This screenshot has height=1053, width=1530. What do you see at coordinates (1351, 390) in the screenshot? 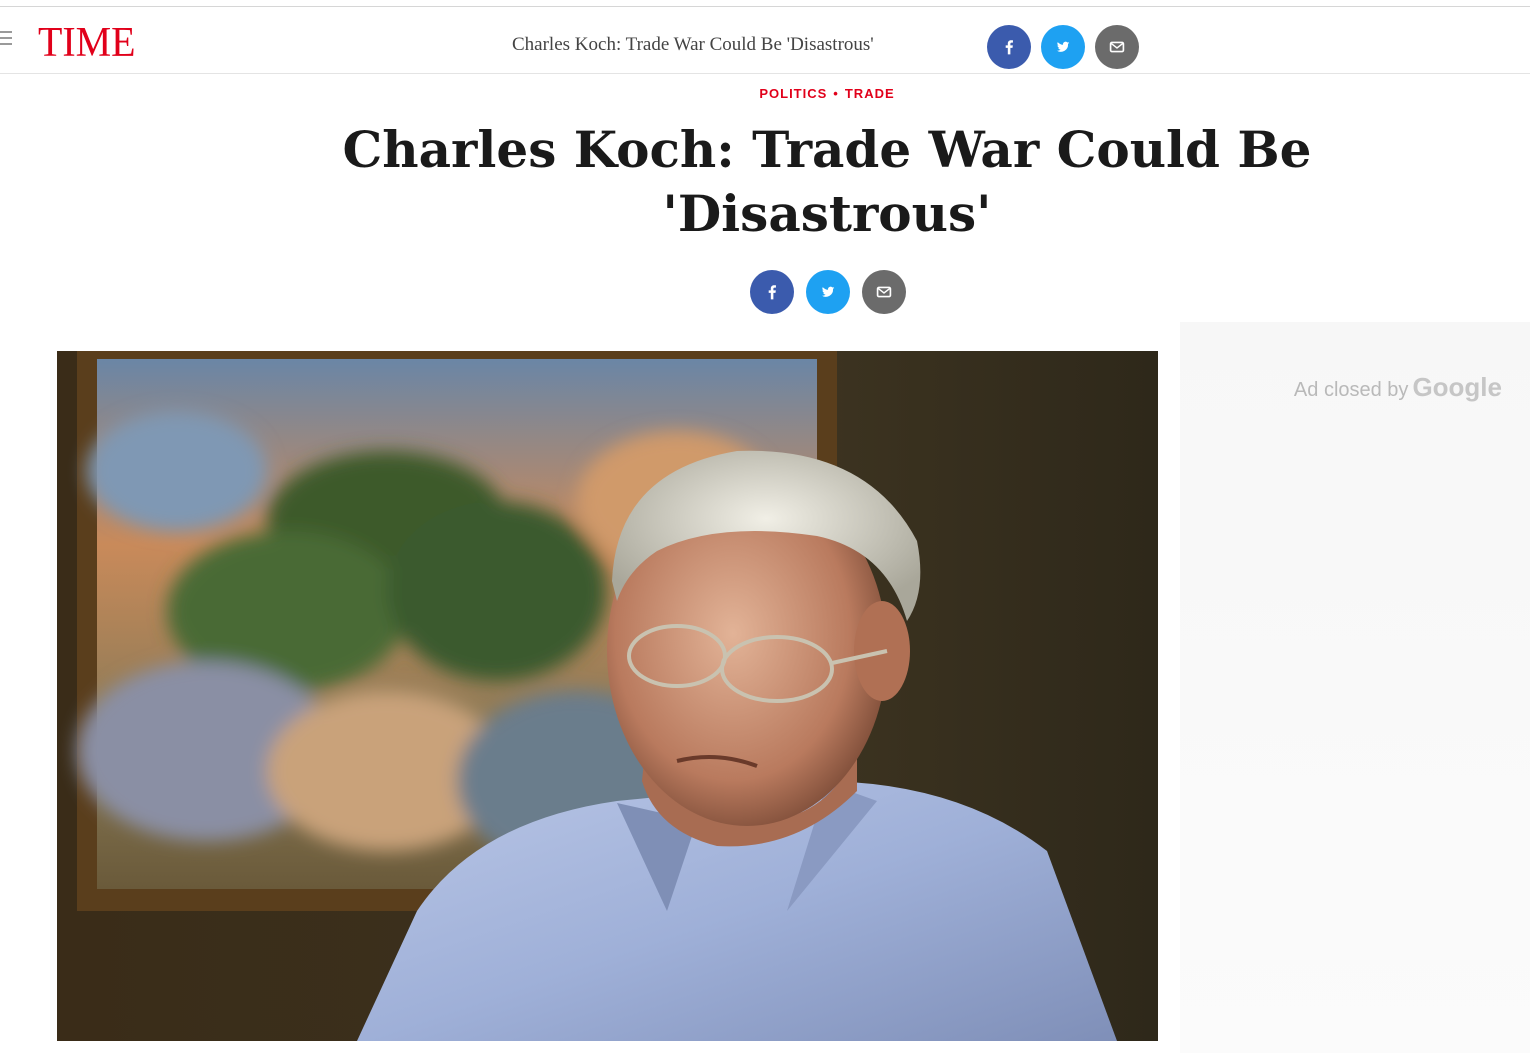
I see `ad-closed-text: Ad closed by` at bounding box center [1351, 390].